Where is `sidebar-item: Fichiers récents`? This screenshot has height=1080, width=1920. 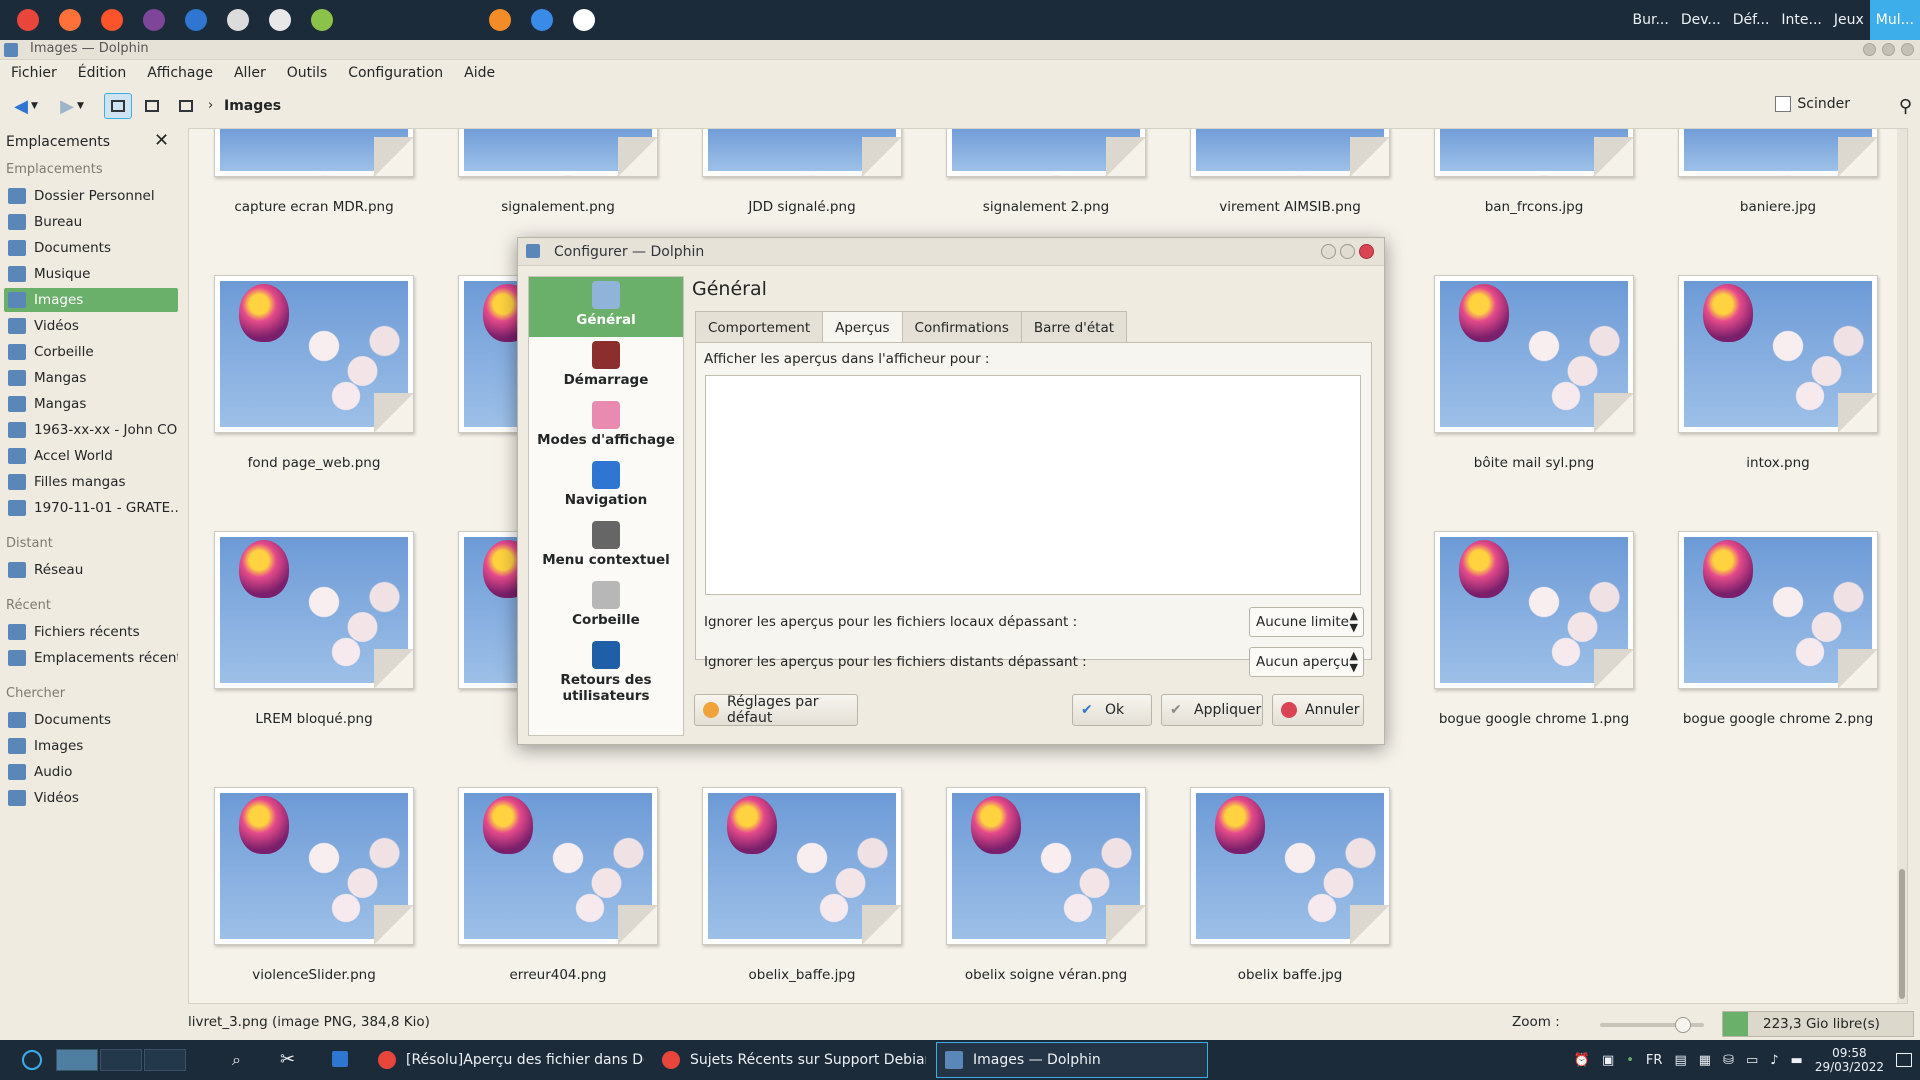
sidebar-item: Fichiers récents is located at coordinates (91, 632).